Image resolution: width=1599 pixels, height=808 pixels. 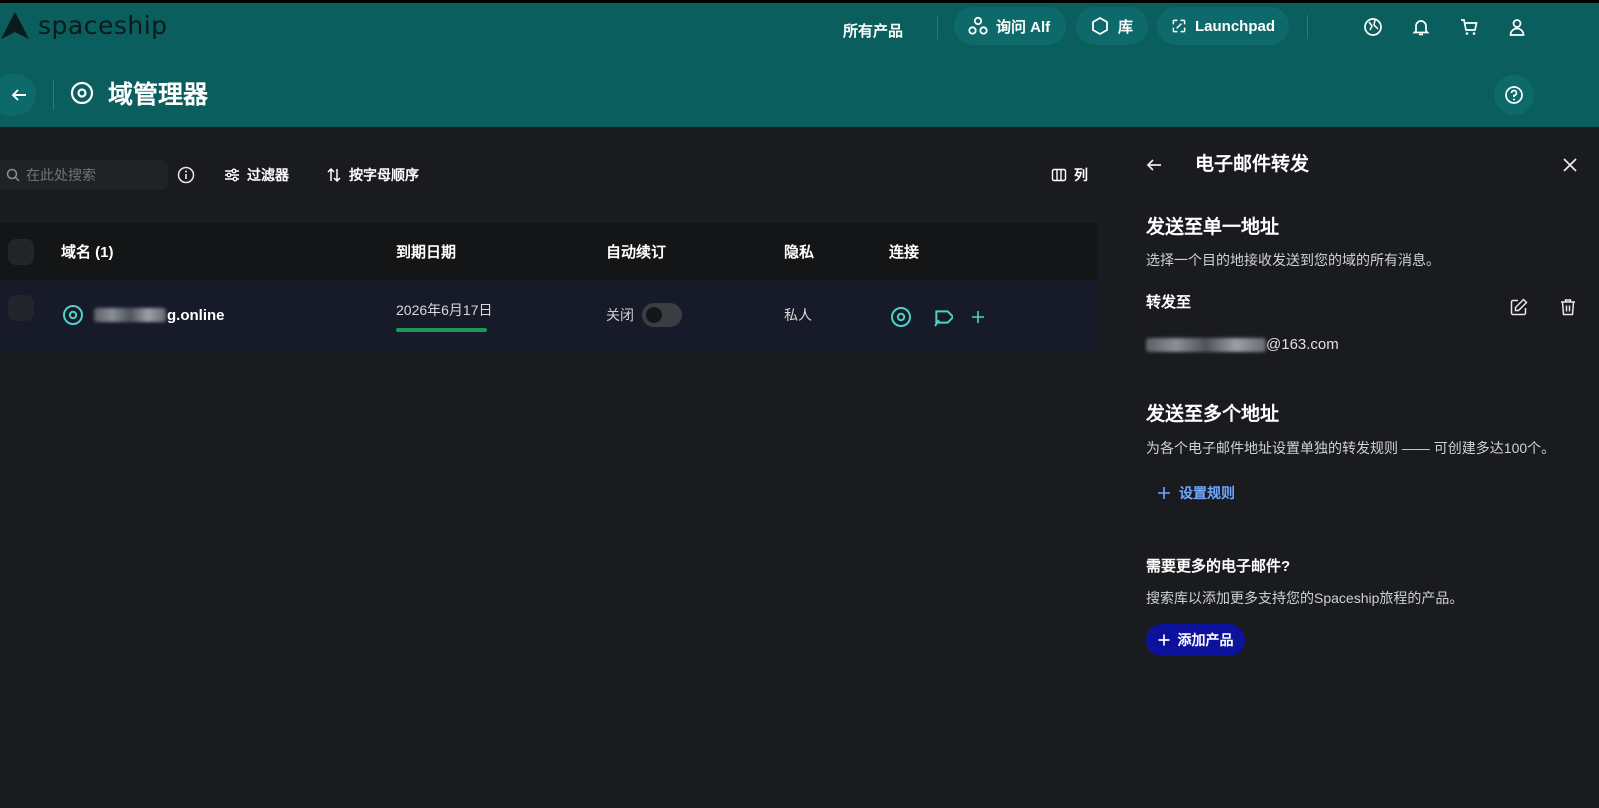 I want to click on column-header-privacy: 隐私, so click(x=799, y=251).